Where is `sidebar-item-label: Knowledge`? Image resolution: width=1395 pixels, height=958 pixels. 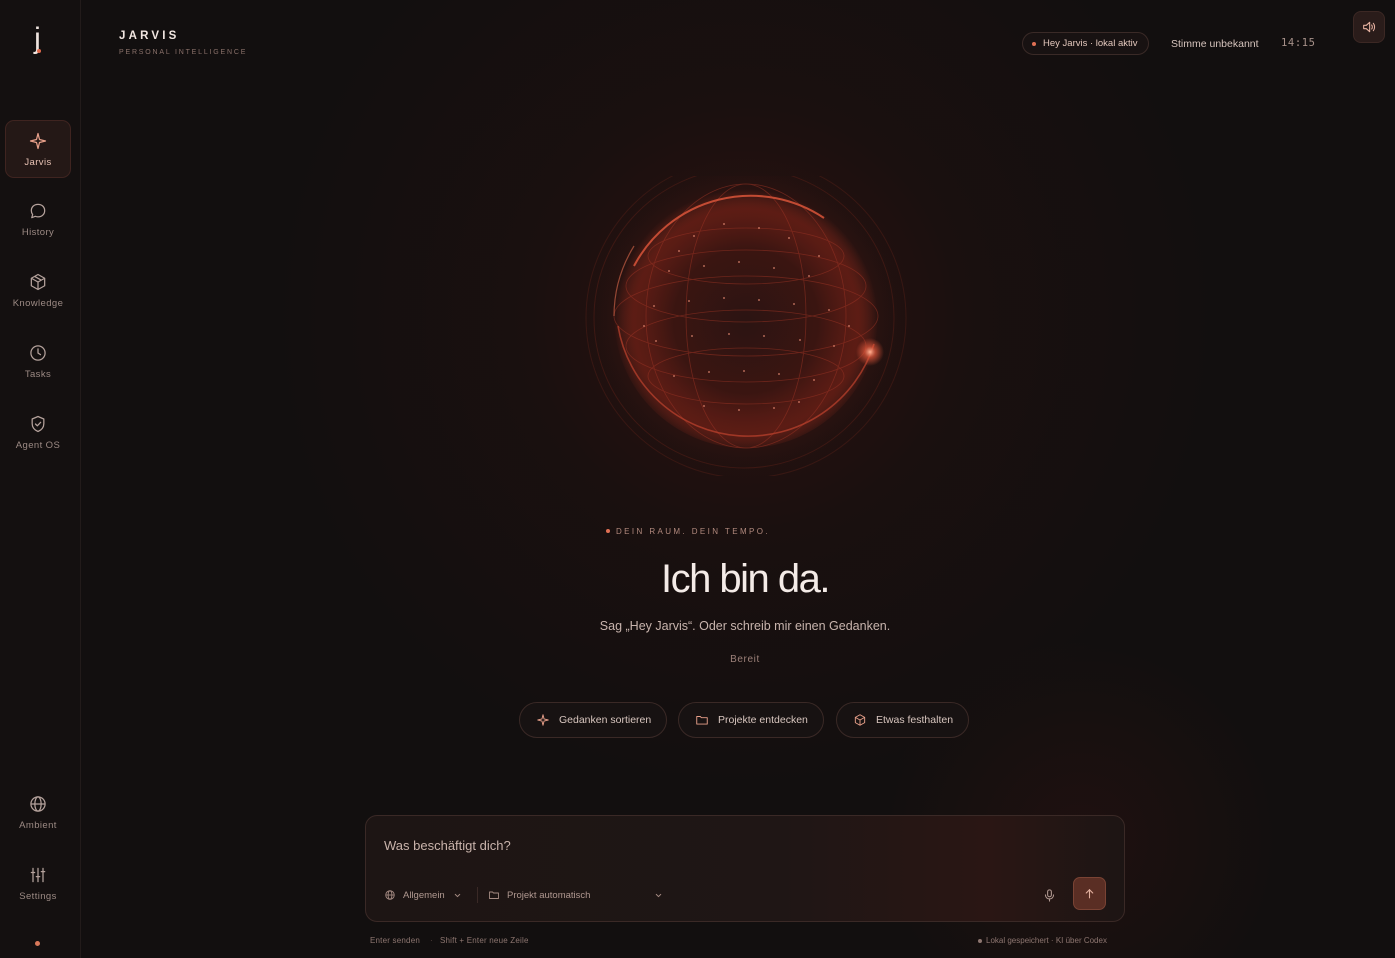
sidebar-item-label: Knowledge is located at coordinates (38, 303).